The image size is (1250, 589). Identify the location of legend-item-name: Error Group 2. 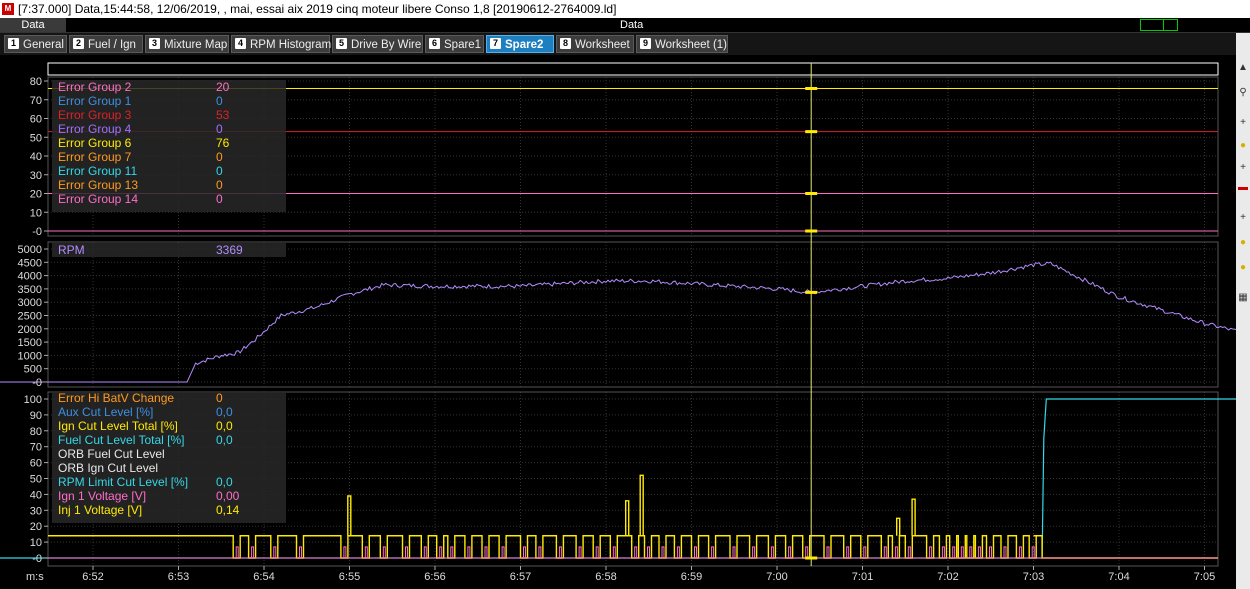
(95, 87).